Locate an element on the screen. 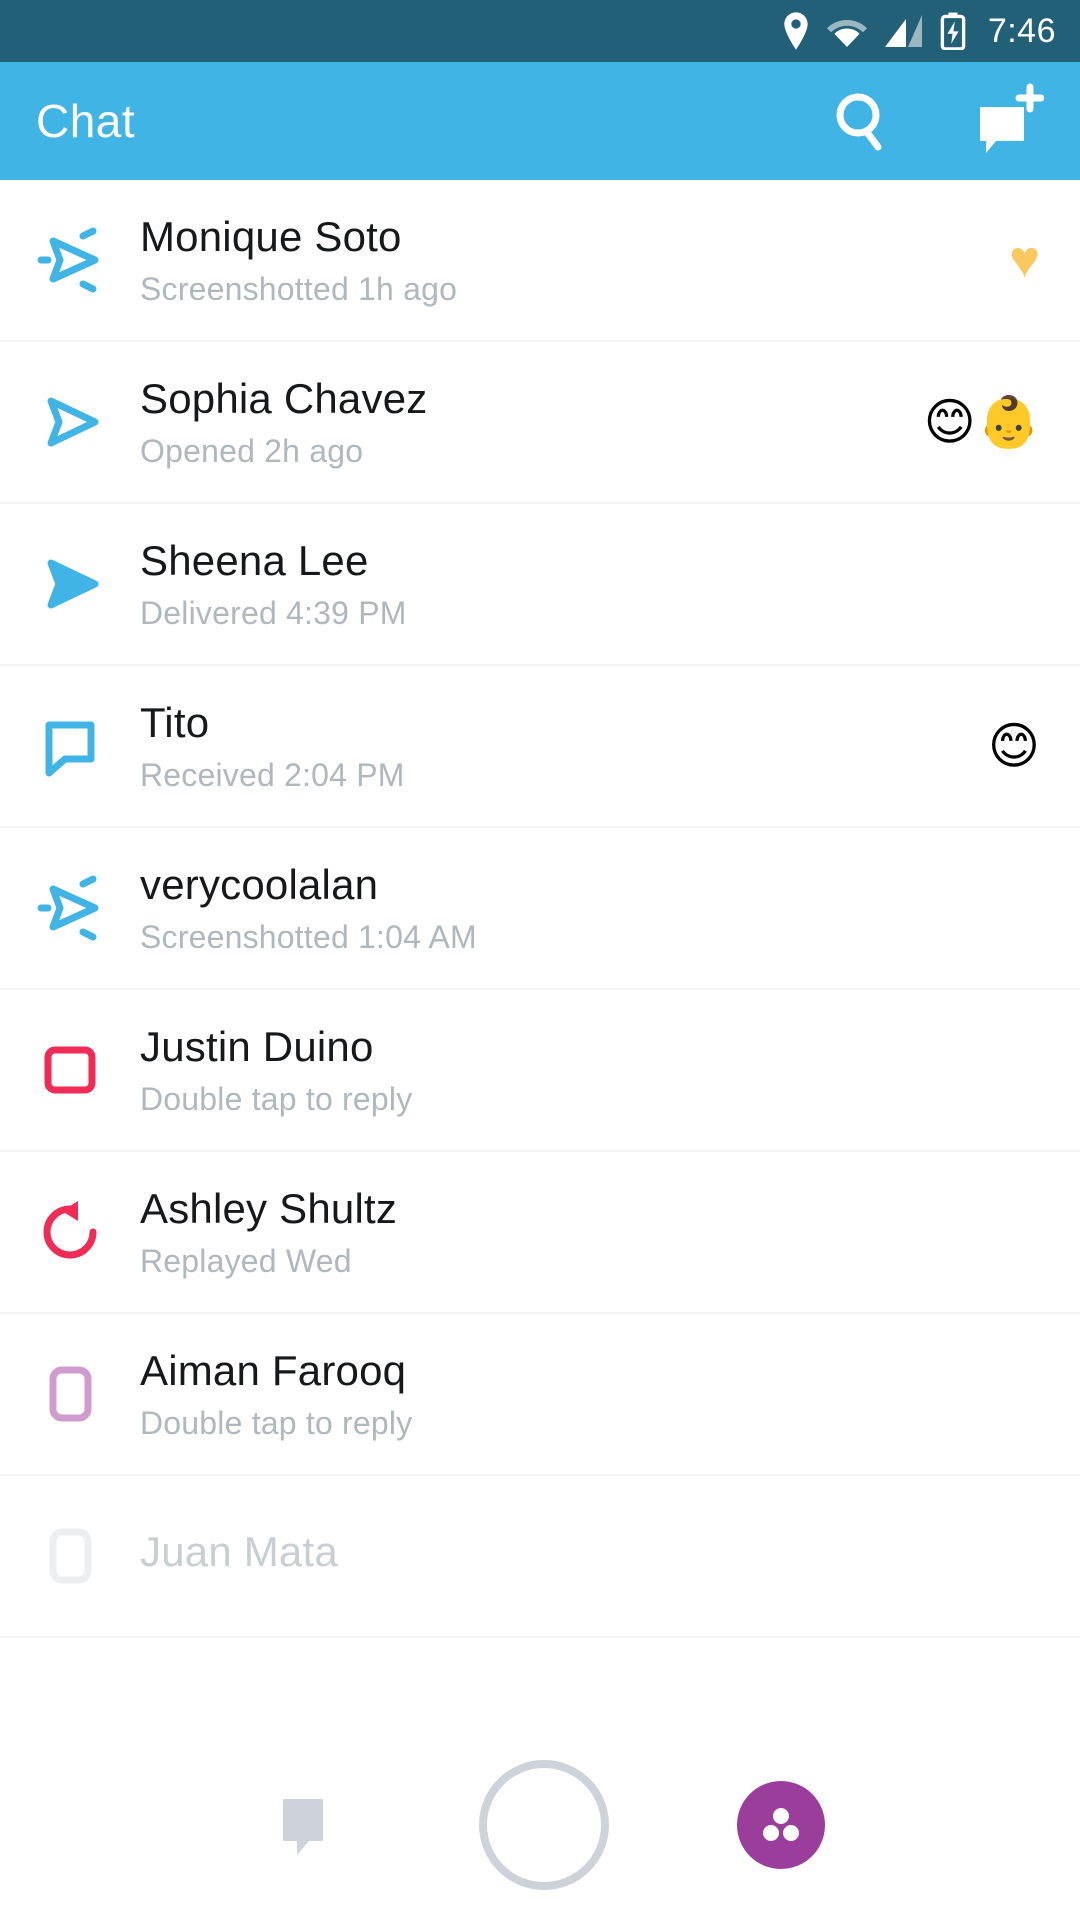  table-row: Justin Duino Double tap to reply is located at coordinates (540, 1071).